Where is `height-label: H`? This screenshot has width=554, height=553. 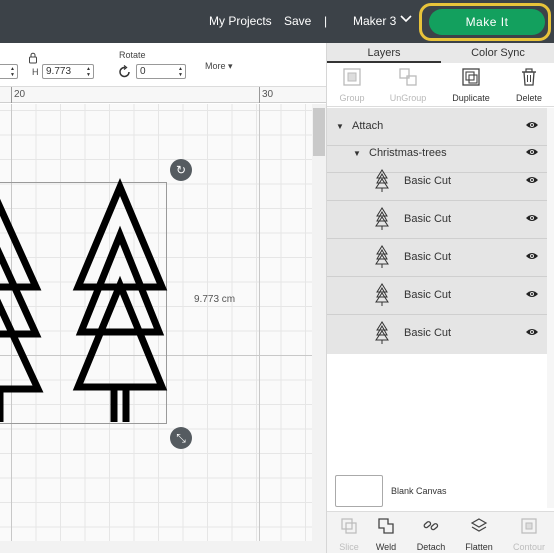 height-label: H is located at coordinates (35, 72).